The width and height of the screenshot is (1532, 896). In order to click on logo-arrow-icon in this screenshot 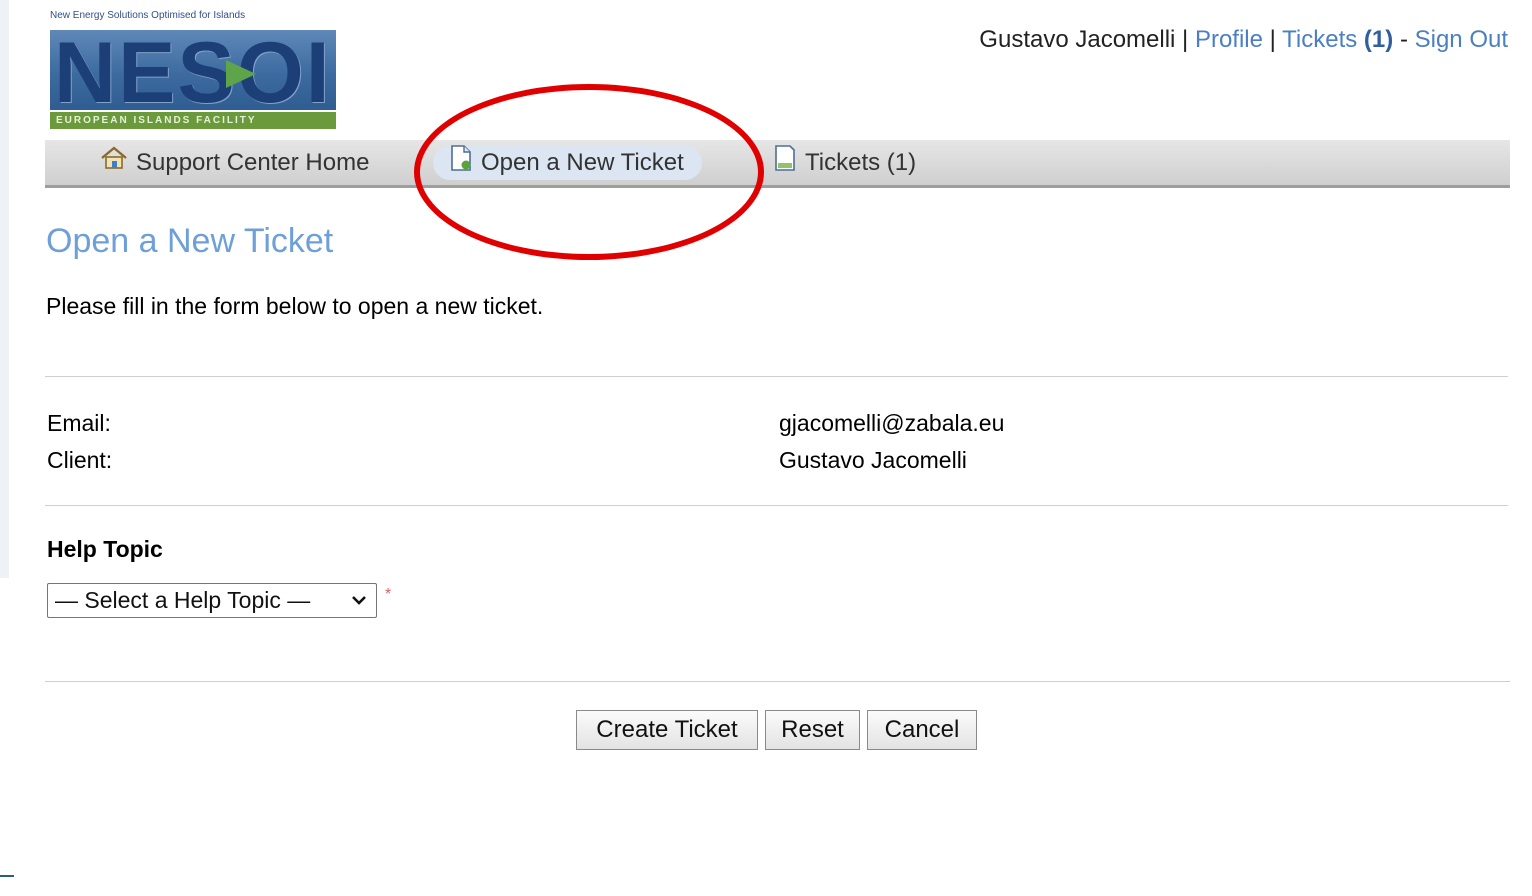, I will do `click(241, 74)`.